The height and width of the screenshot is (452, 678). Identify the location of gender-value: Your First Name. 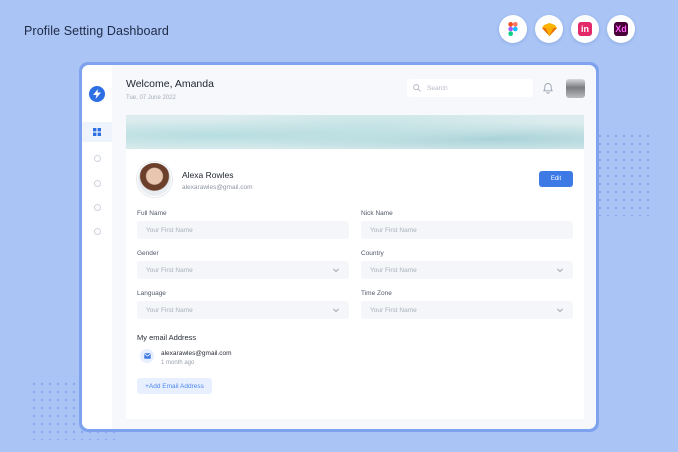
(169, 270).